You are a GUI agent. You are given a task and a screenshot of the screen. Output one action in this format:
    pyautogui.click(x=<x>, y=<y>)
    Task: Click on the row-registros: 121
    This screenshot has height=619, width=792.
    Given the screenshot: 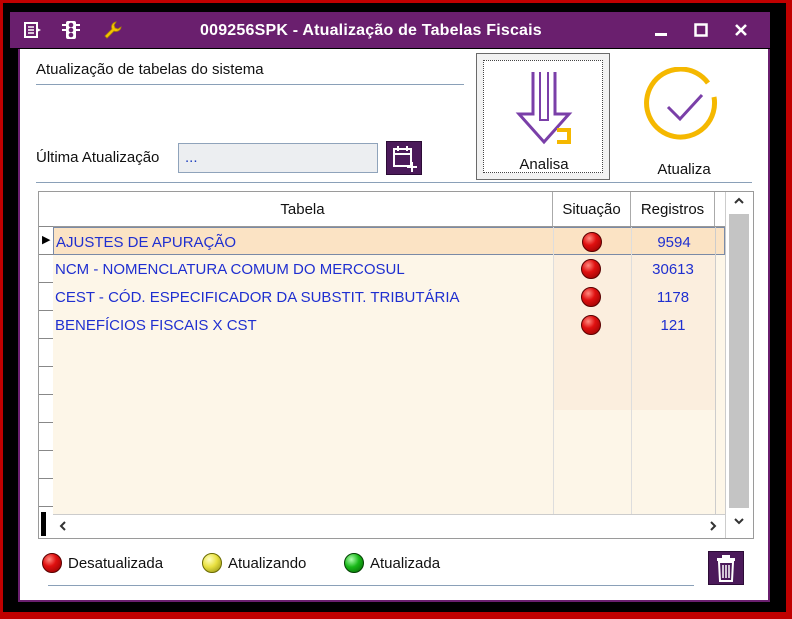 What is the action you would take?
    pyautogui.click(x=673, y=325)
    